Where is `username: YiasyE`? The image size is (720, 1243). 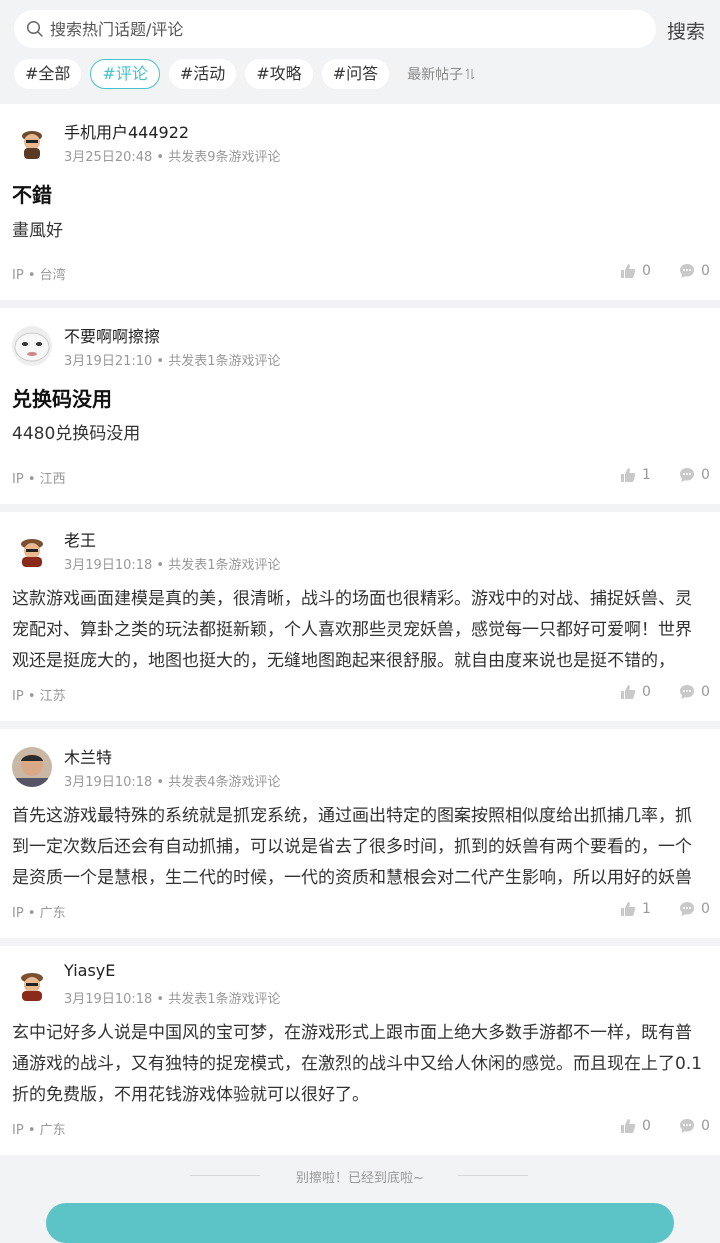
username: YiasyE is located at coordinates (89, 970).